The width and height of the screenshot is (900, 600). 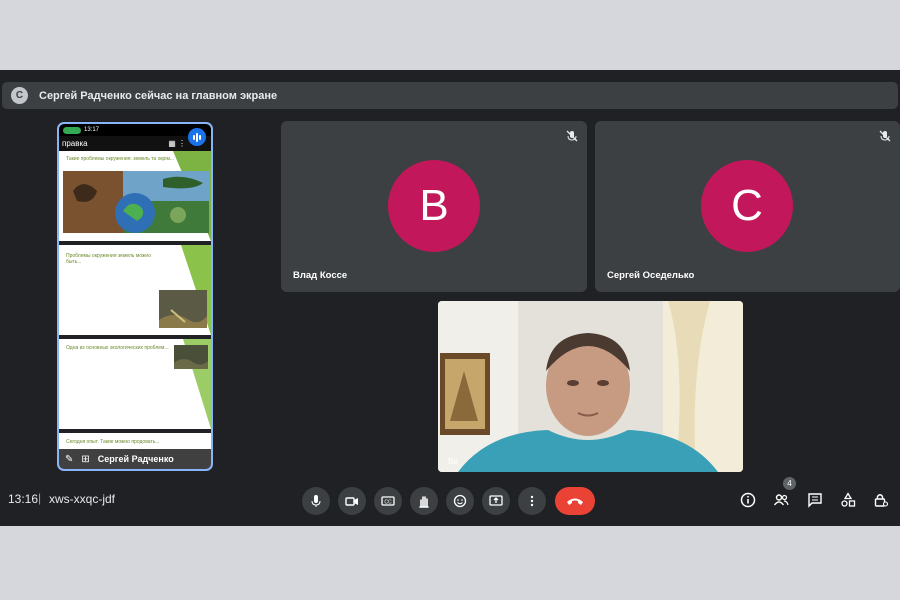 I want to click on slide-3-photo, so click(x=191, y=357).